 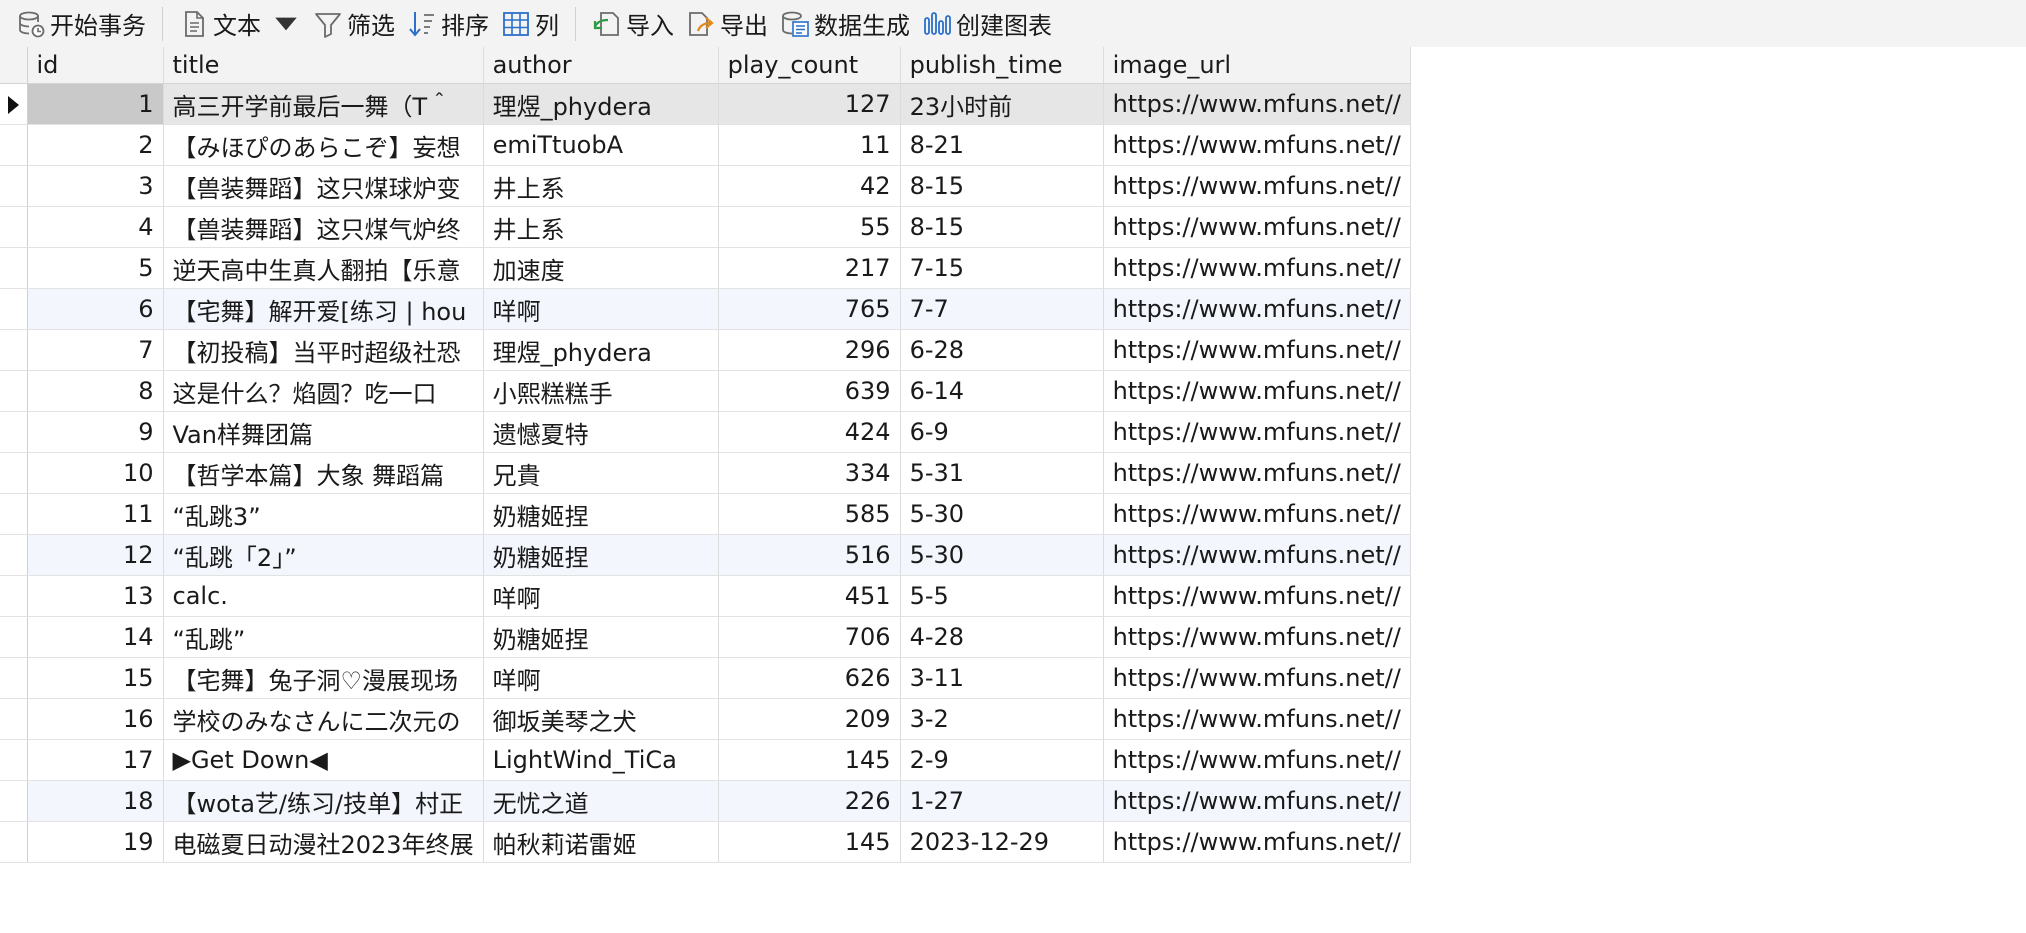 What do you see at coordinates (1002, 637) in the screenshot?
I see `cell-publish-time: 4-28` at bounding box center [1002, 637].